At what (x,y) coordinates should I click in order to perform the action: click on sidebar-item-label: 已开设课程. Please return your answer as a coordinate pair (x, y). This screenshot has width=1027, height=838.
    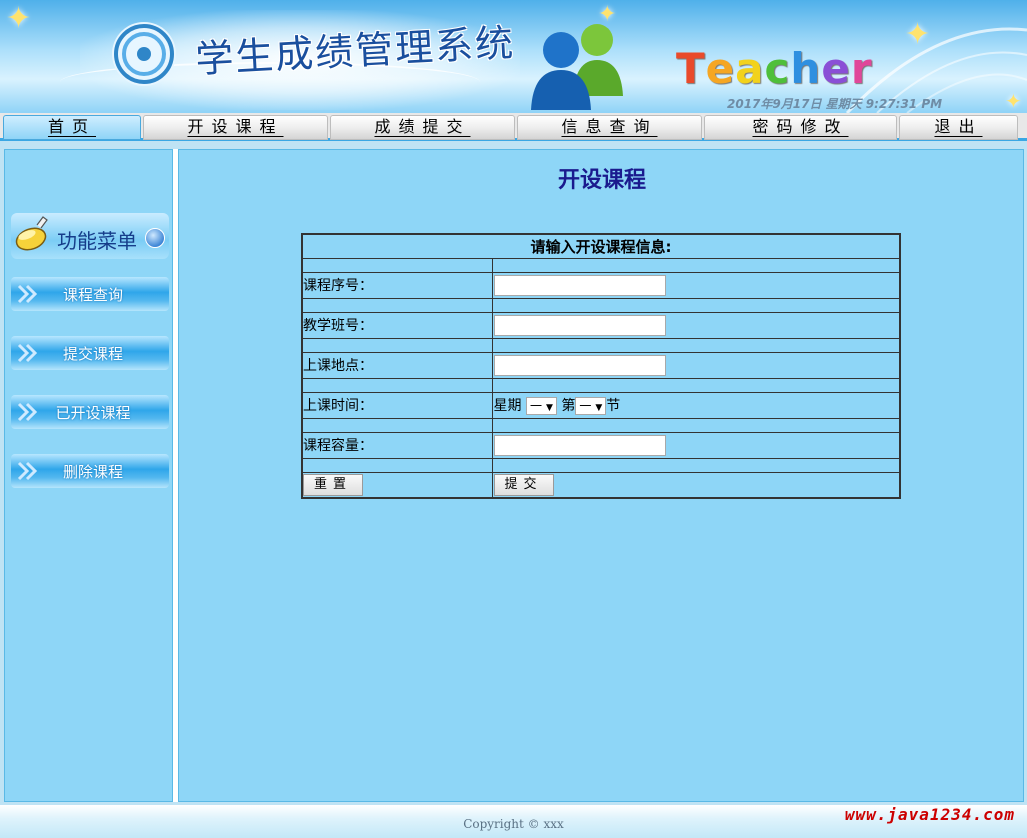
    Looking at the image, I should click on (93, 413).